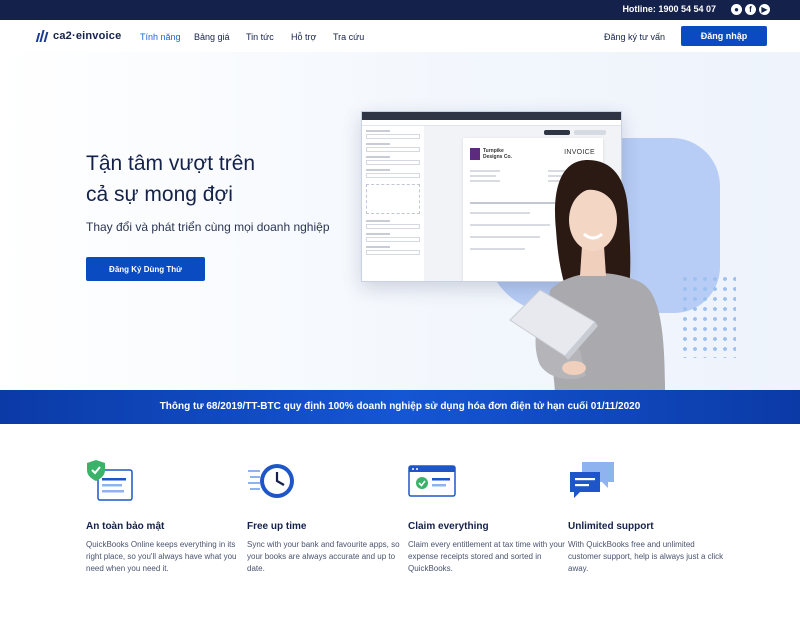 The width and height of the screenshot is (800, 630). Describe the element at coordinates (303, 37) in the screenshot. I see `nav-link-support: Hỗ trợ` at that location.